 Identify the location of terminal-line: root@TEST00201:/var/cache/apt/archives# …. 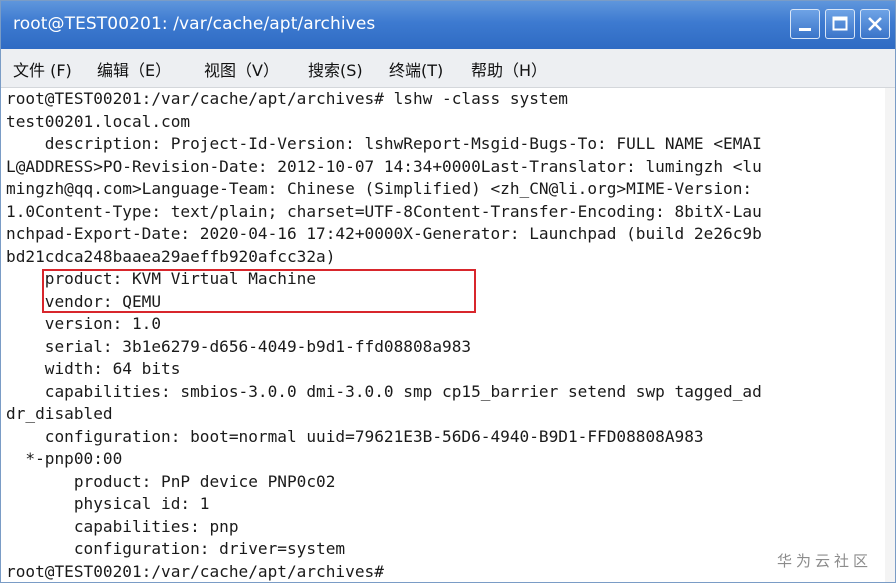
(287, 98).